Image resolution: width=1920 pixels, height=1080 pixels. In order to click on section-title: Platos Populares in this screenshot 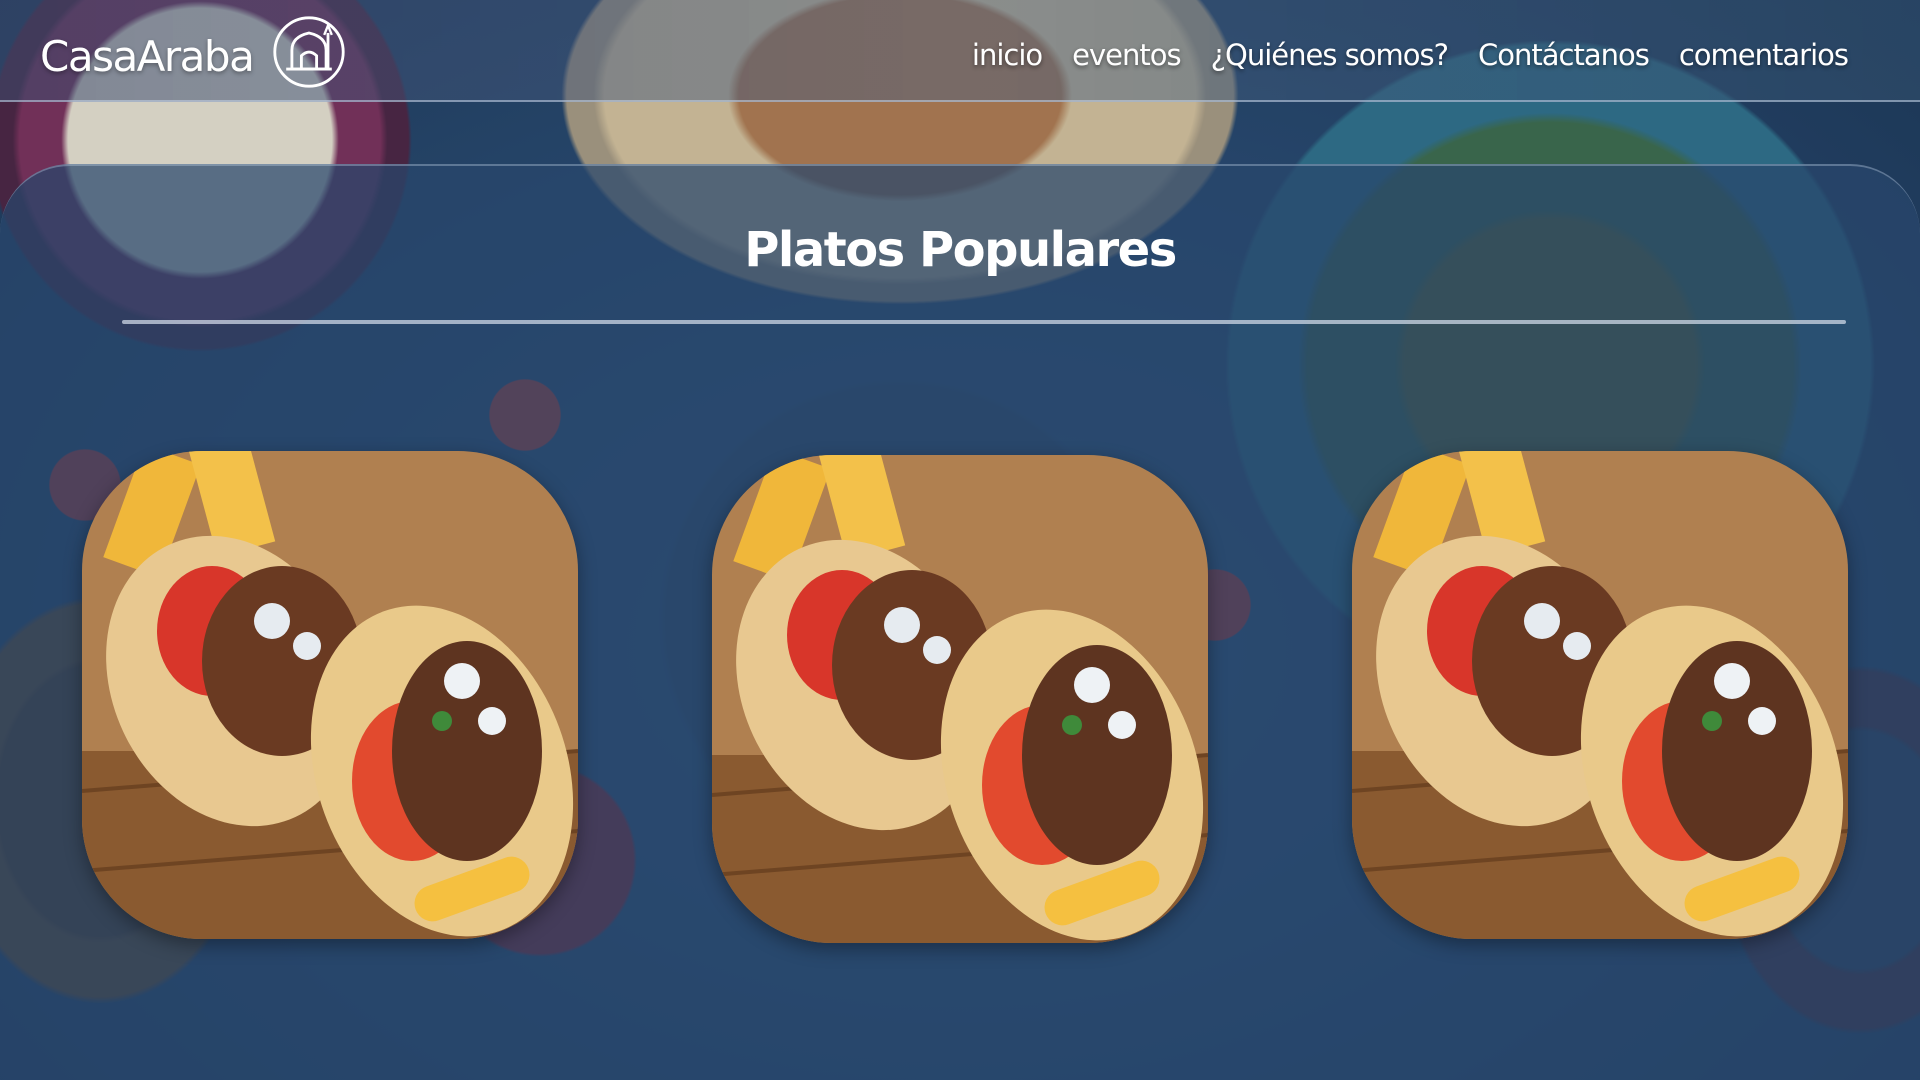, I will do `click(960, 250)`.